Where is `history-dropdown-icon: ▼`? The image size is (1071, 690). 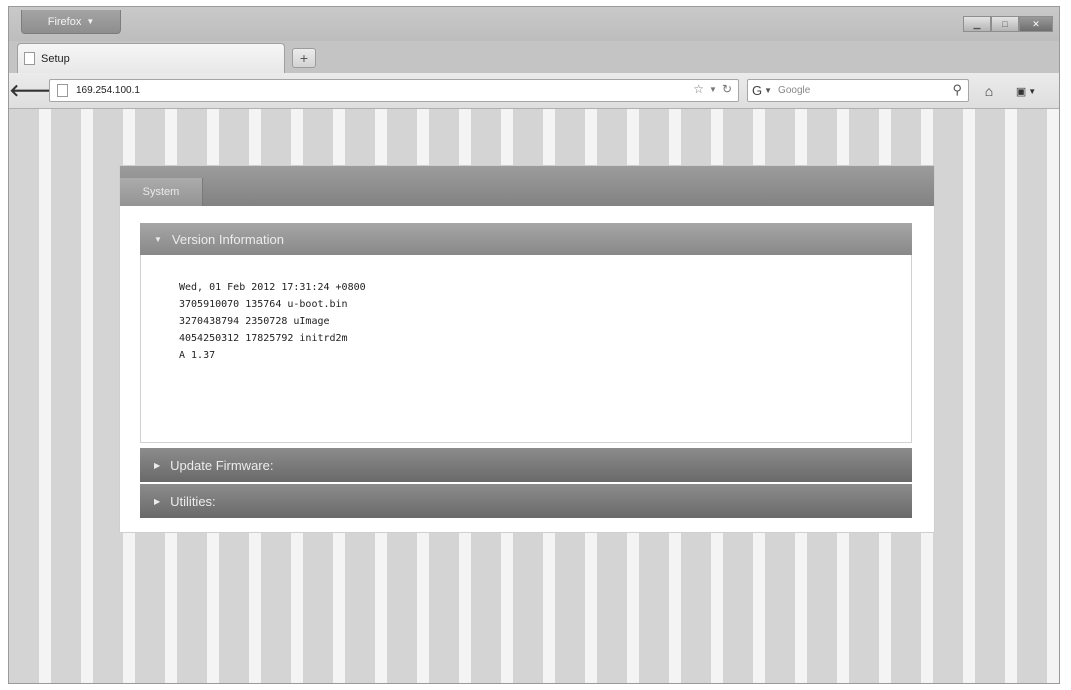 history-dropdown-icon: ▼ is located at coordinates (713, 89).